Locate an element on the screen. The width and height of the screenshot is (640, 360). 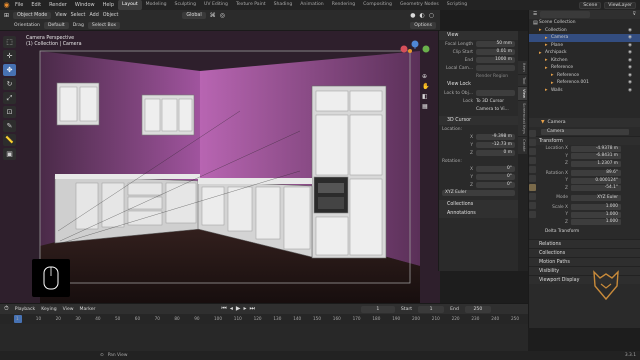
collections-panel-title: Collections is located at coordinates (478, 204).